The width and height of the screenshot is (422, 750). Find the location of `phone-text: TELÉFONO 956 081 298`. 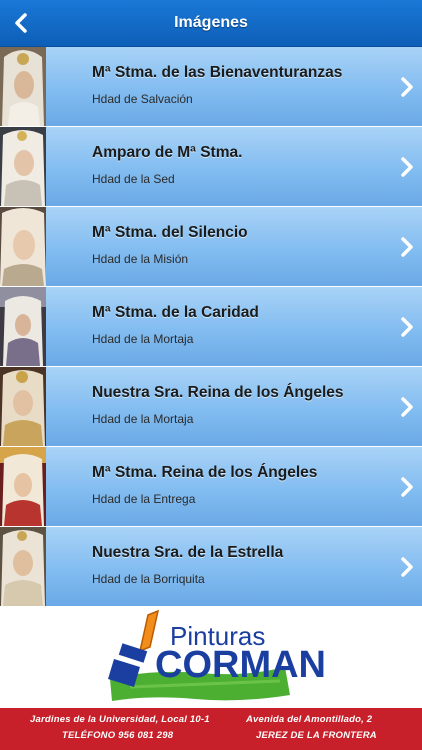

phone-text: TELÉFONO 956 081 298 is located at coordinates (118, 735).